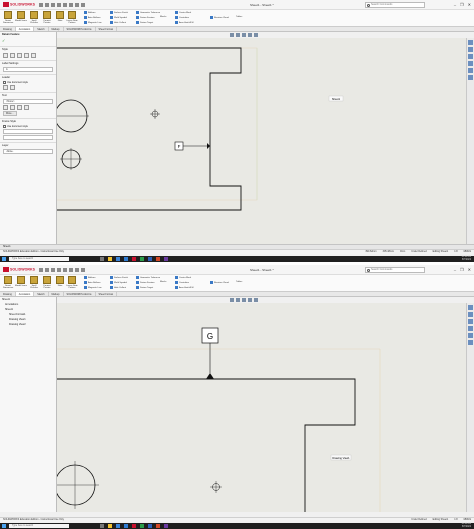 The image size is (474, 529). I want to click on layer-select: -None-, so click(28, 152).